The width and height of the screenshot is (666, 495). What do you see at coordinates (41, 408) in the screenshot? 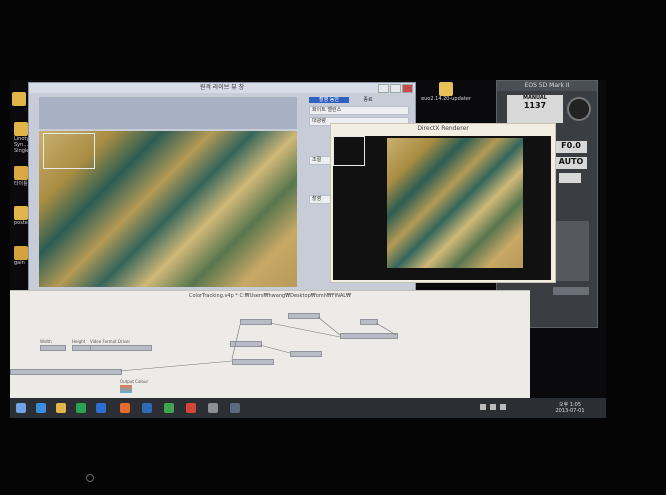
I see `ie-icon` at bounding box center [41, 408].